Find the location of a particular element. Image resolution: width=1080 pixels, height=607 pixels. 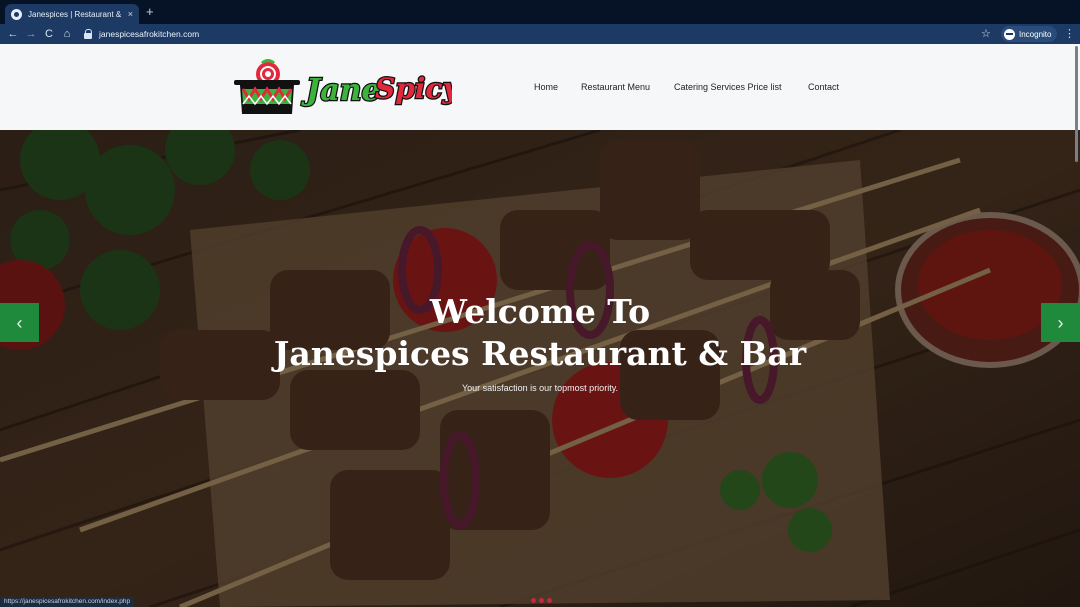

address-bar: janespicesafrokitchen.com is located at coordinates (540, 34).